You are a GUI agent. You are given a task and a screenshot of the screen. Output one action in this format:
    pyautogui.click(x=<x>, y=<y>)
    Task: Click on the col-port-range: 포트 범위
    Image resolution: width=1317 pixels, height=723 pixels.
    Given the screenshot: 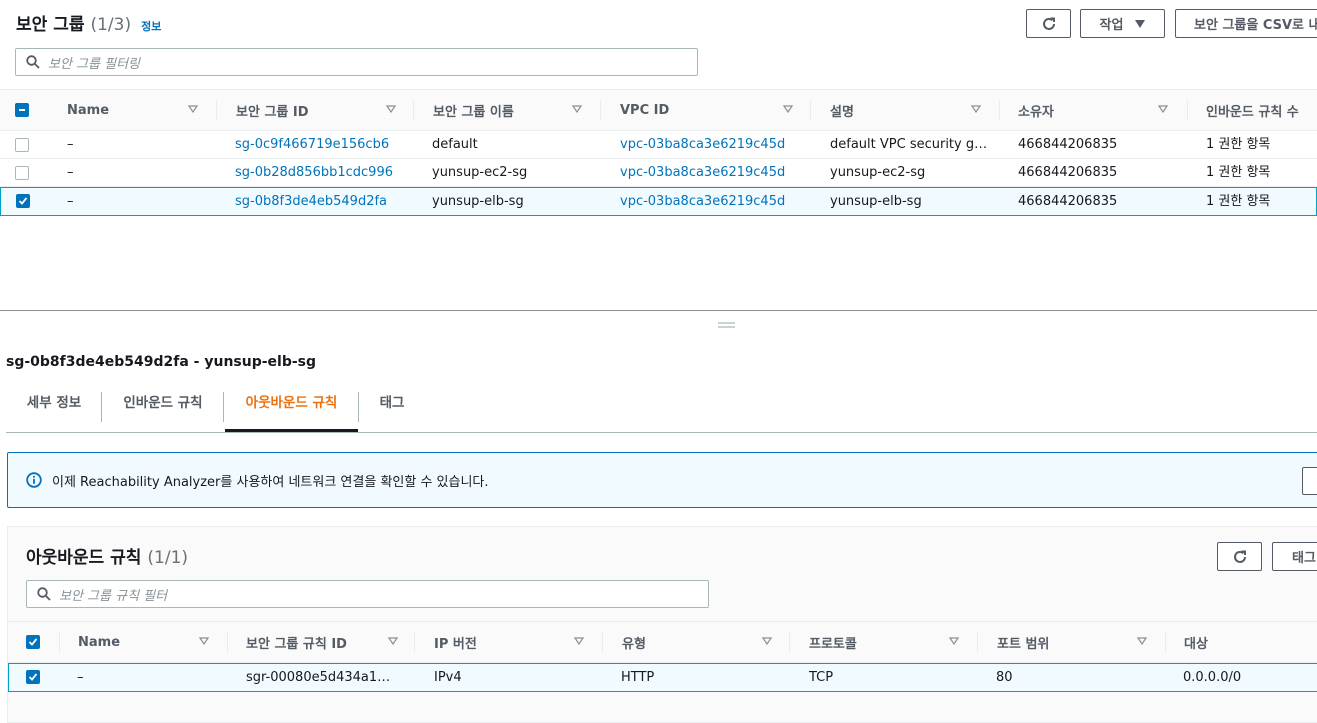 What is the action you would take?
    pyautogui.click(x=1077, y=642)
    